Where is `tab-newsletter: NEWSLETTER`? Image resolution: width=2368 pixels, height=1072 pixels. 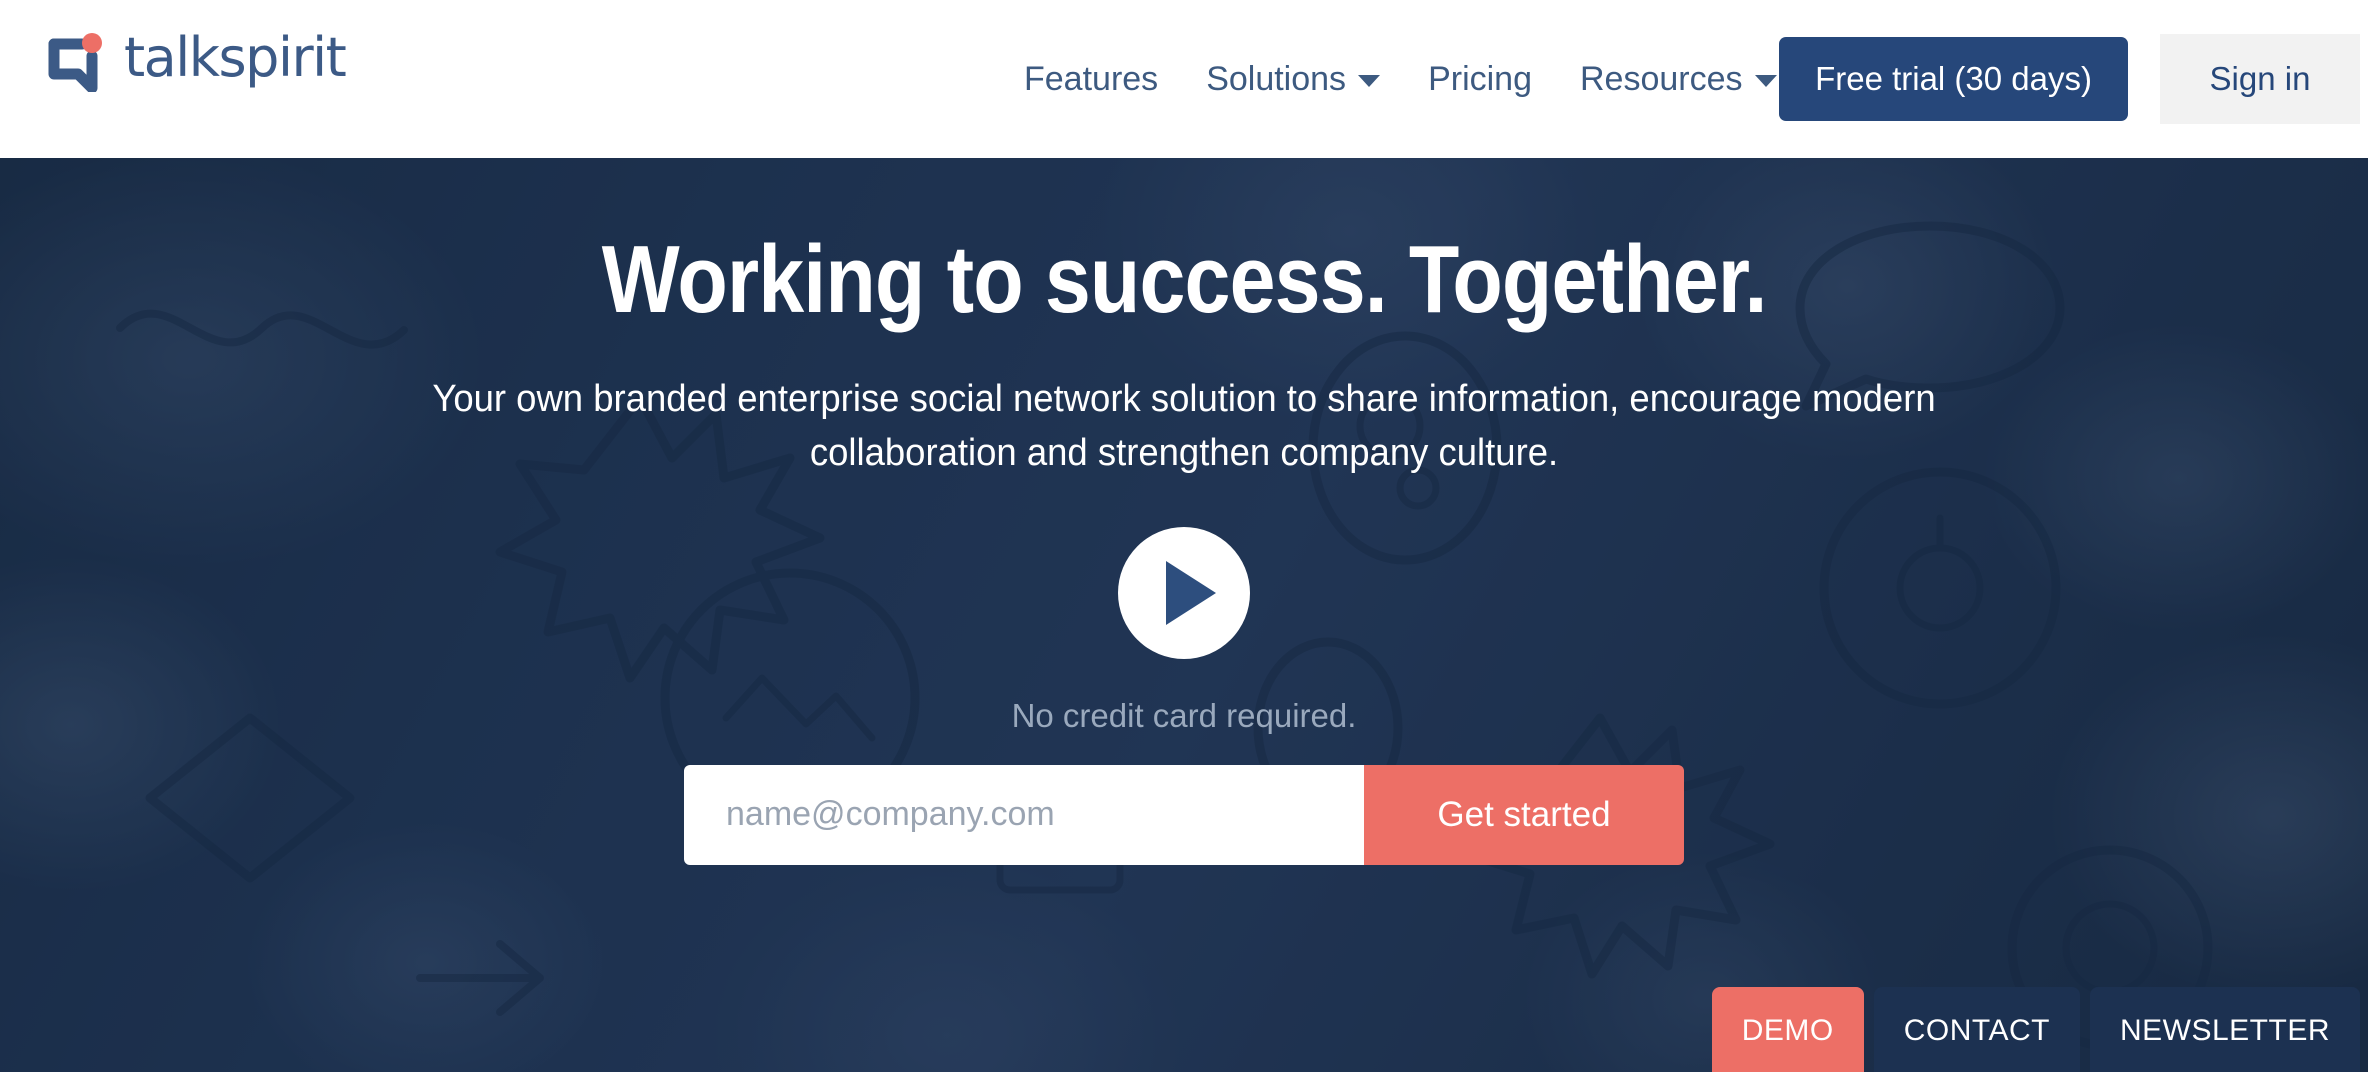
tab-newsletter: NEWSLETTER is located at coordinates (2224, 1029).